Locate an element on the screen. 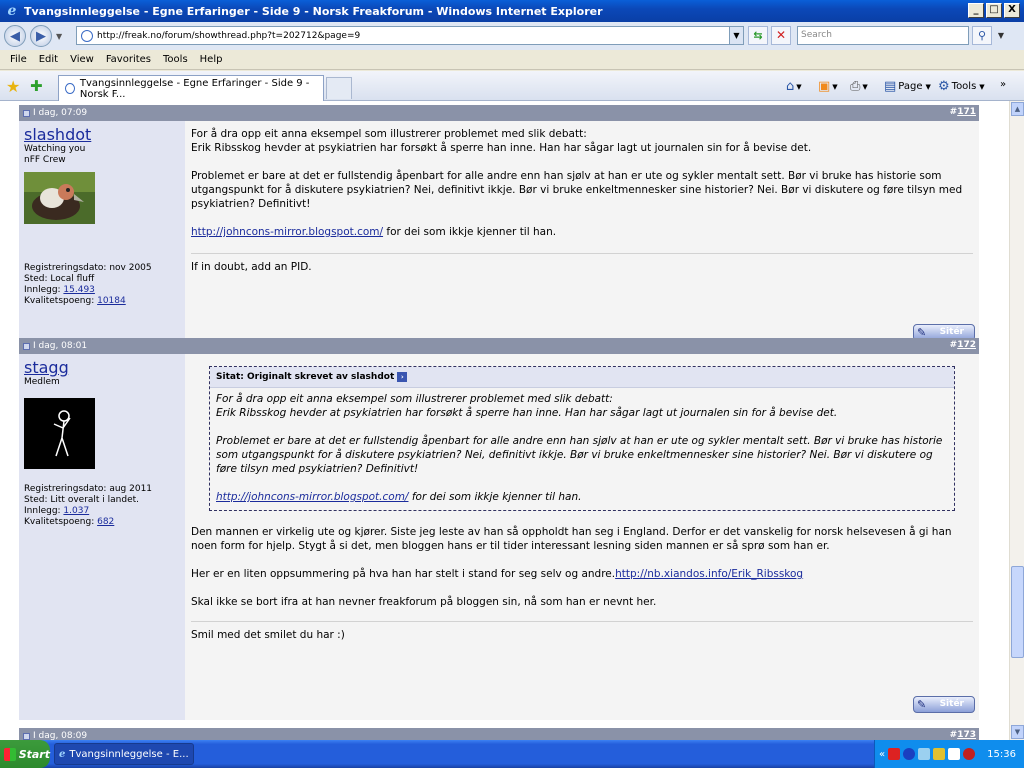 The image size is (1024, 768). vertical-scrollbar: ▲ ▼ is located at coordinates (1016, 420).